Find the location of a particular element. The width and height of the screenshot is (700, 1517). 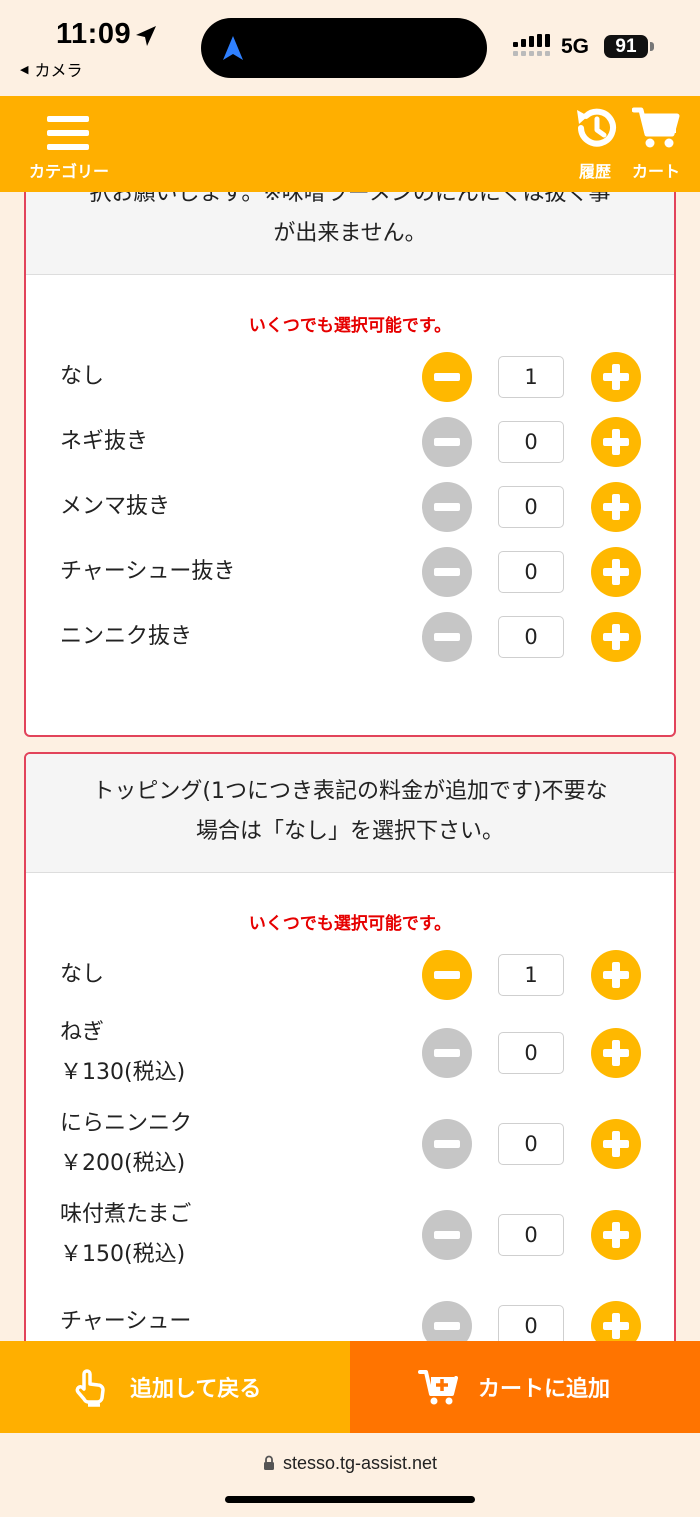

option-label: にらニンニク is located at coordinates (126, 1123).